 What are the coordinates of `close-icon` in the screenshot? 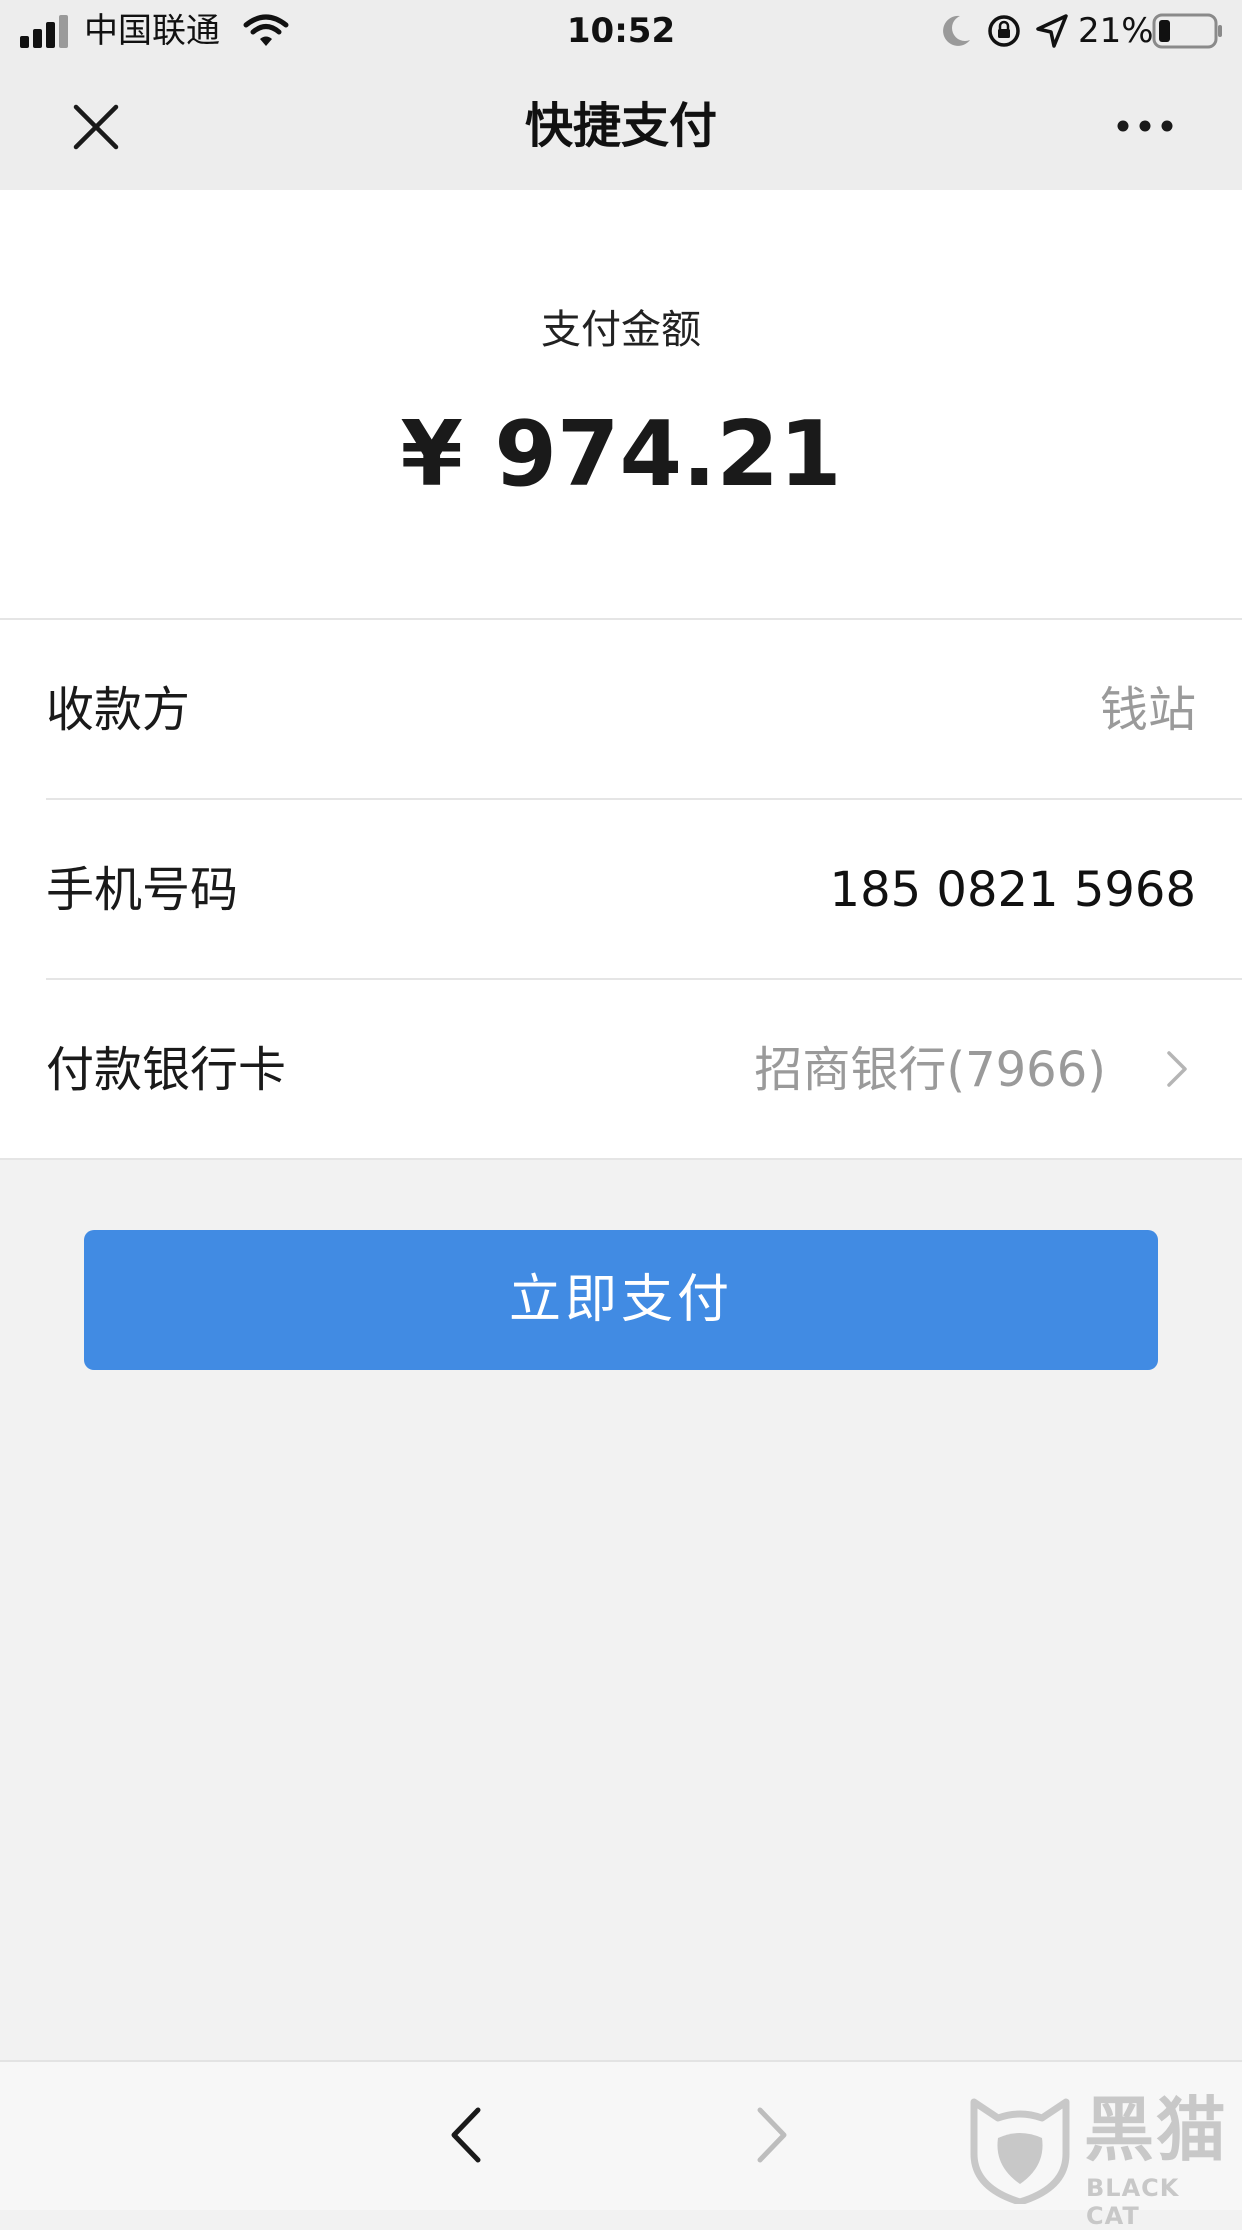 It's located at (96, 127).